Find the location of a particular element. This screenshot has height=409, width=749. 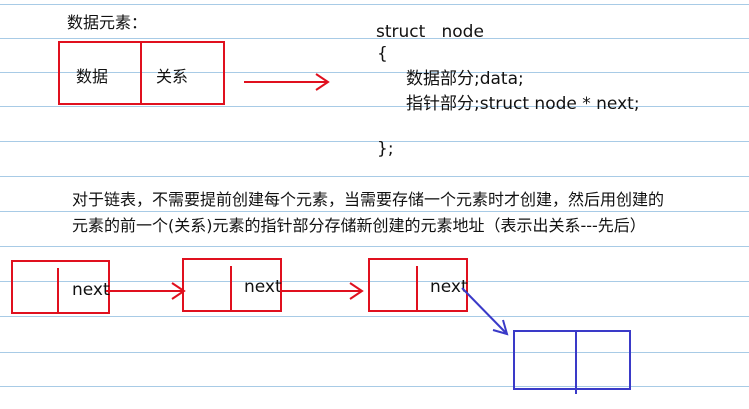

struct-arrow is located at coordinates (287, 82).